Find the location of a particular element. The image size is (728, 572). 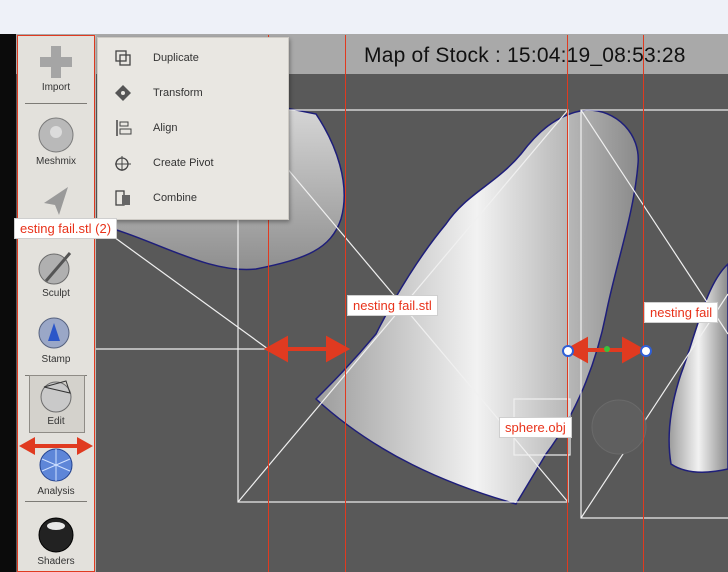

tool-edit: Edit is located at coordinates (56, 404).